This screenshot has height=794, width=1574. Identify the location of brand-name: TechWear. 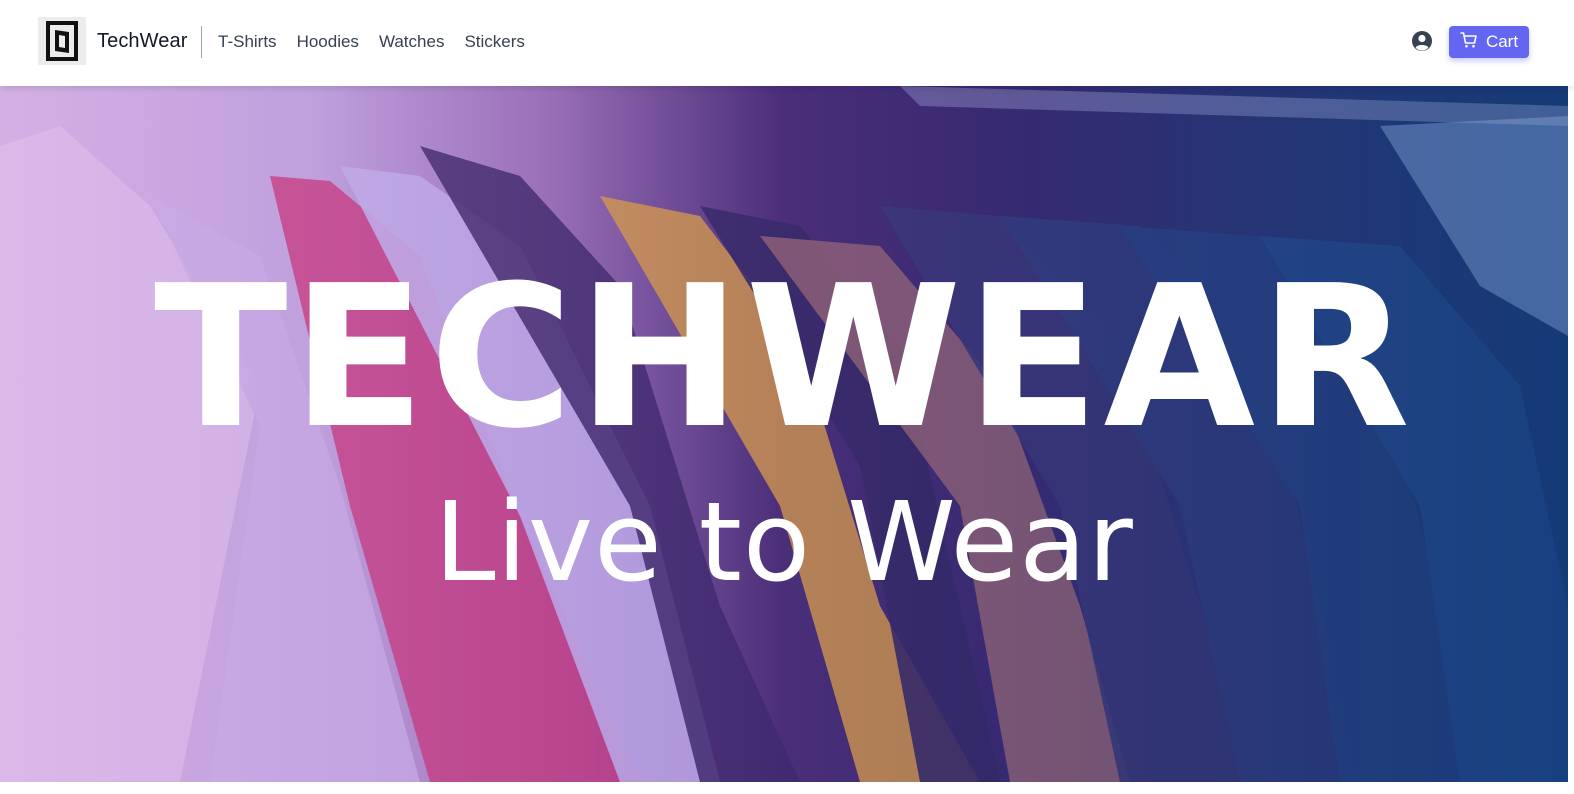
(142, 41).